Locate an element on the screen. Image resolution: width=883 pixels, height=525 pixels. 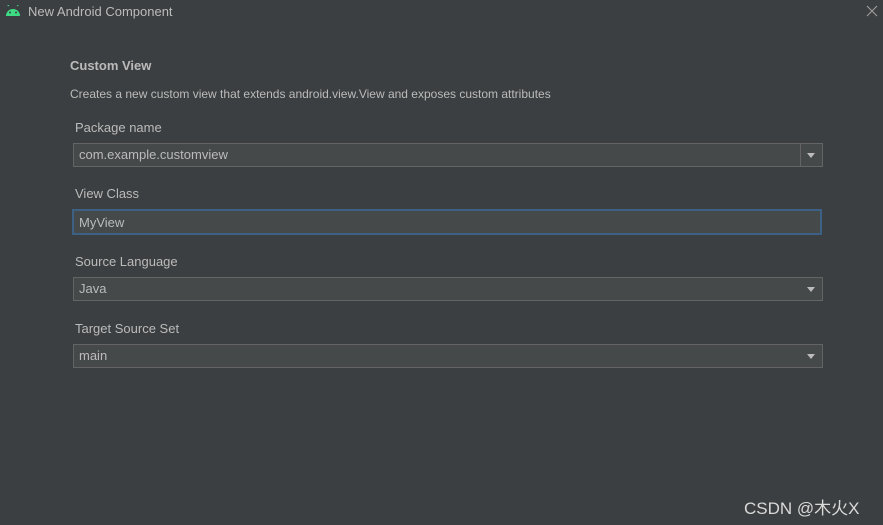
package-name-dropdown-button is located at coordinates (811, 155).